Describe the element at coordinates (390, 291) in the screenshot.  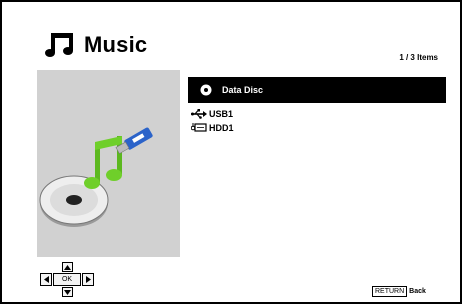
I see `return-button: RETURN` at that location.